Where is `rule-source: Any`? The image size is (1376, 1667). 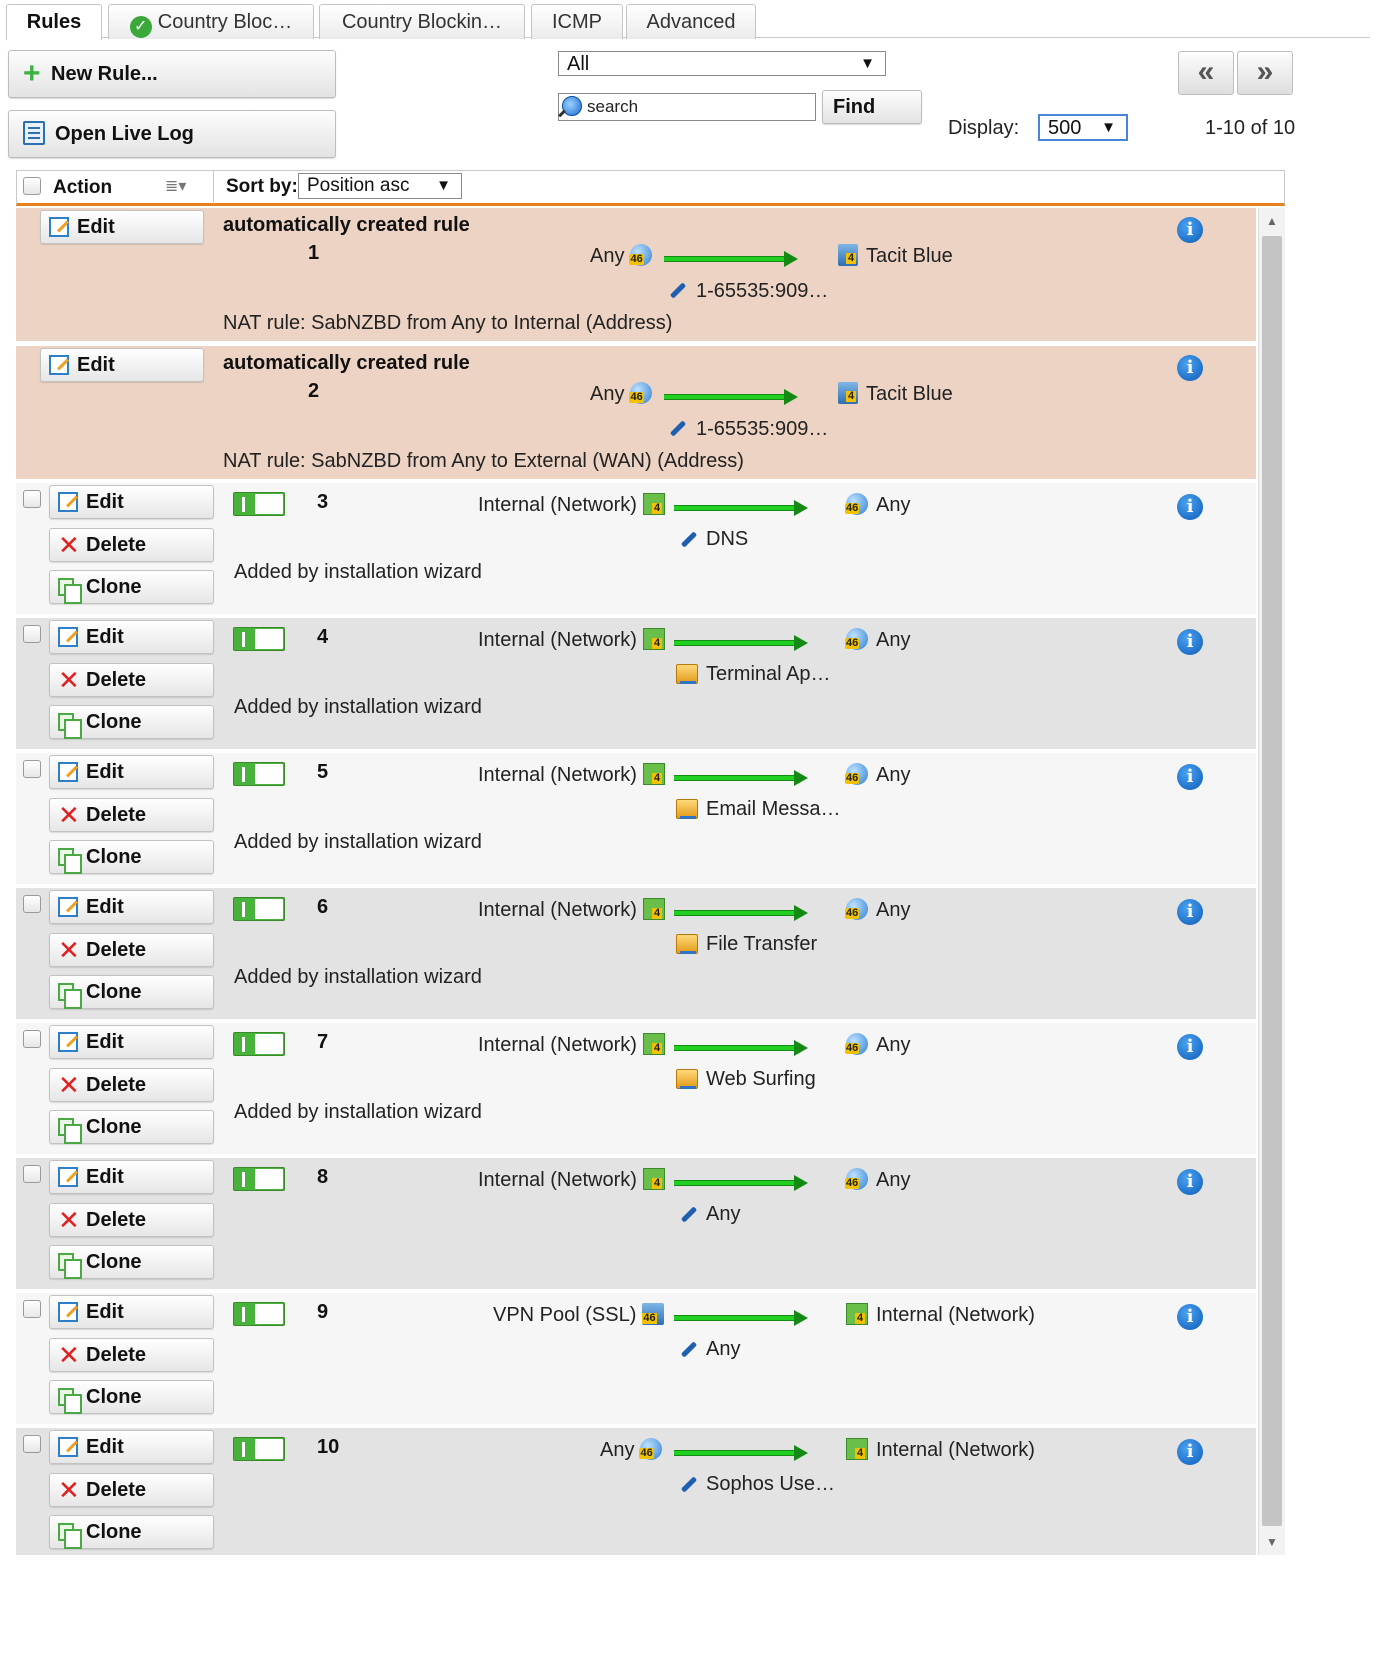 rule-source: Any is located at coordinates (631, 1450).